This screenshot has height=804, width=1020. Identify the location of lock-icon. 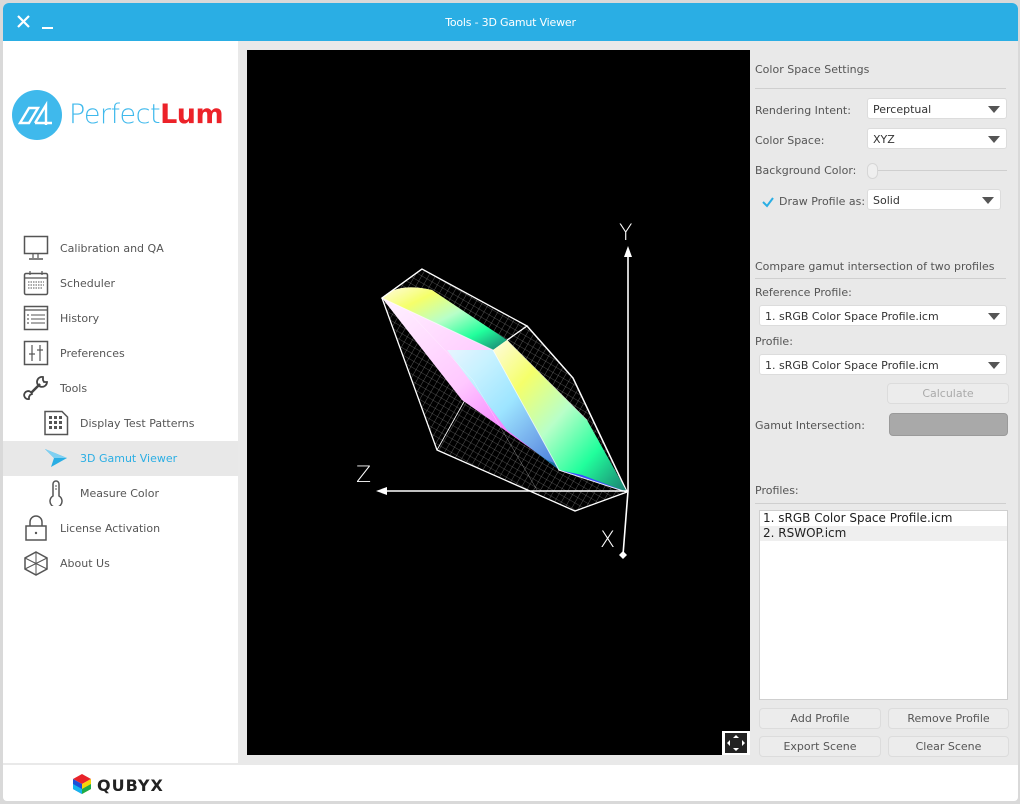
(36, 528).